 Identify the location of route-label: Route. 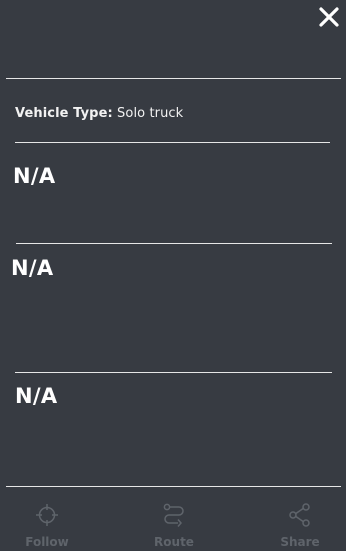
(174, 542).